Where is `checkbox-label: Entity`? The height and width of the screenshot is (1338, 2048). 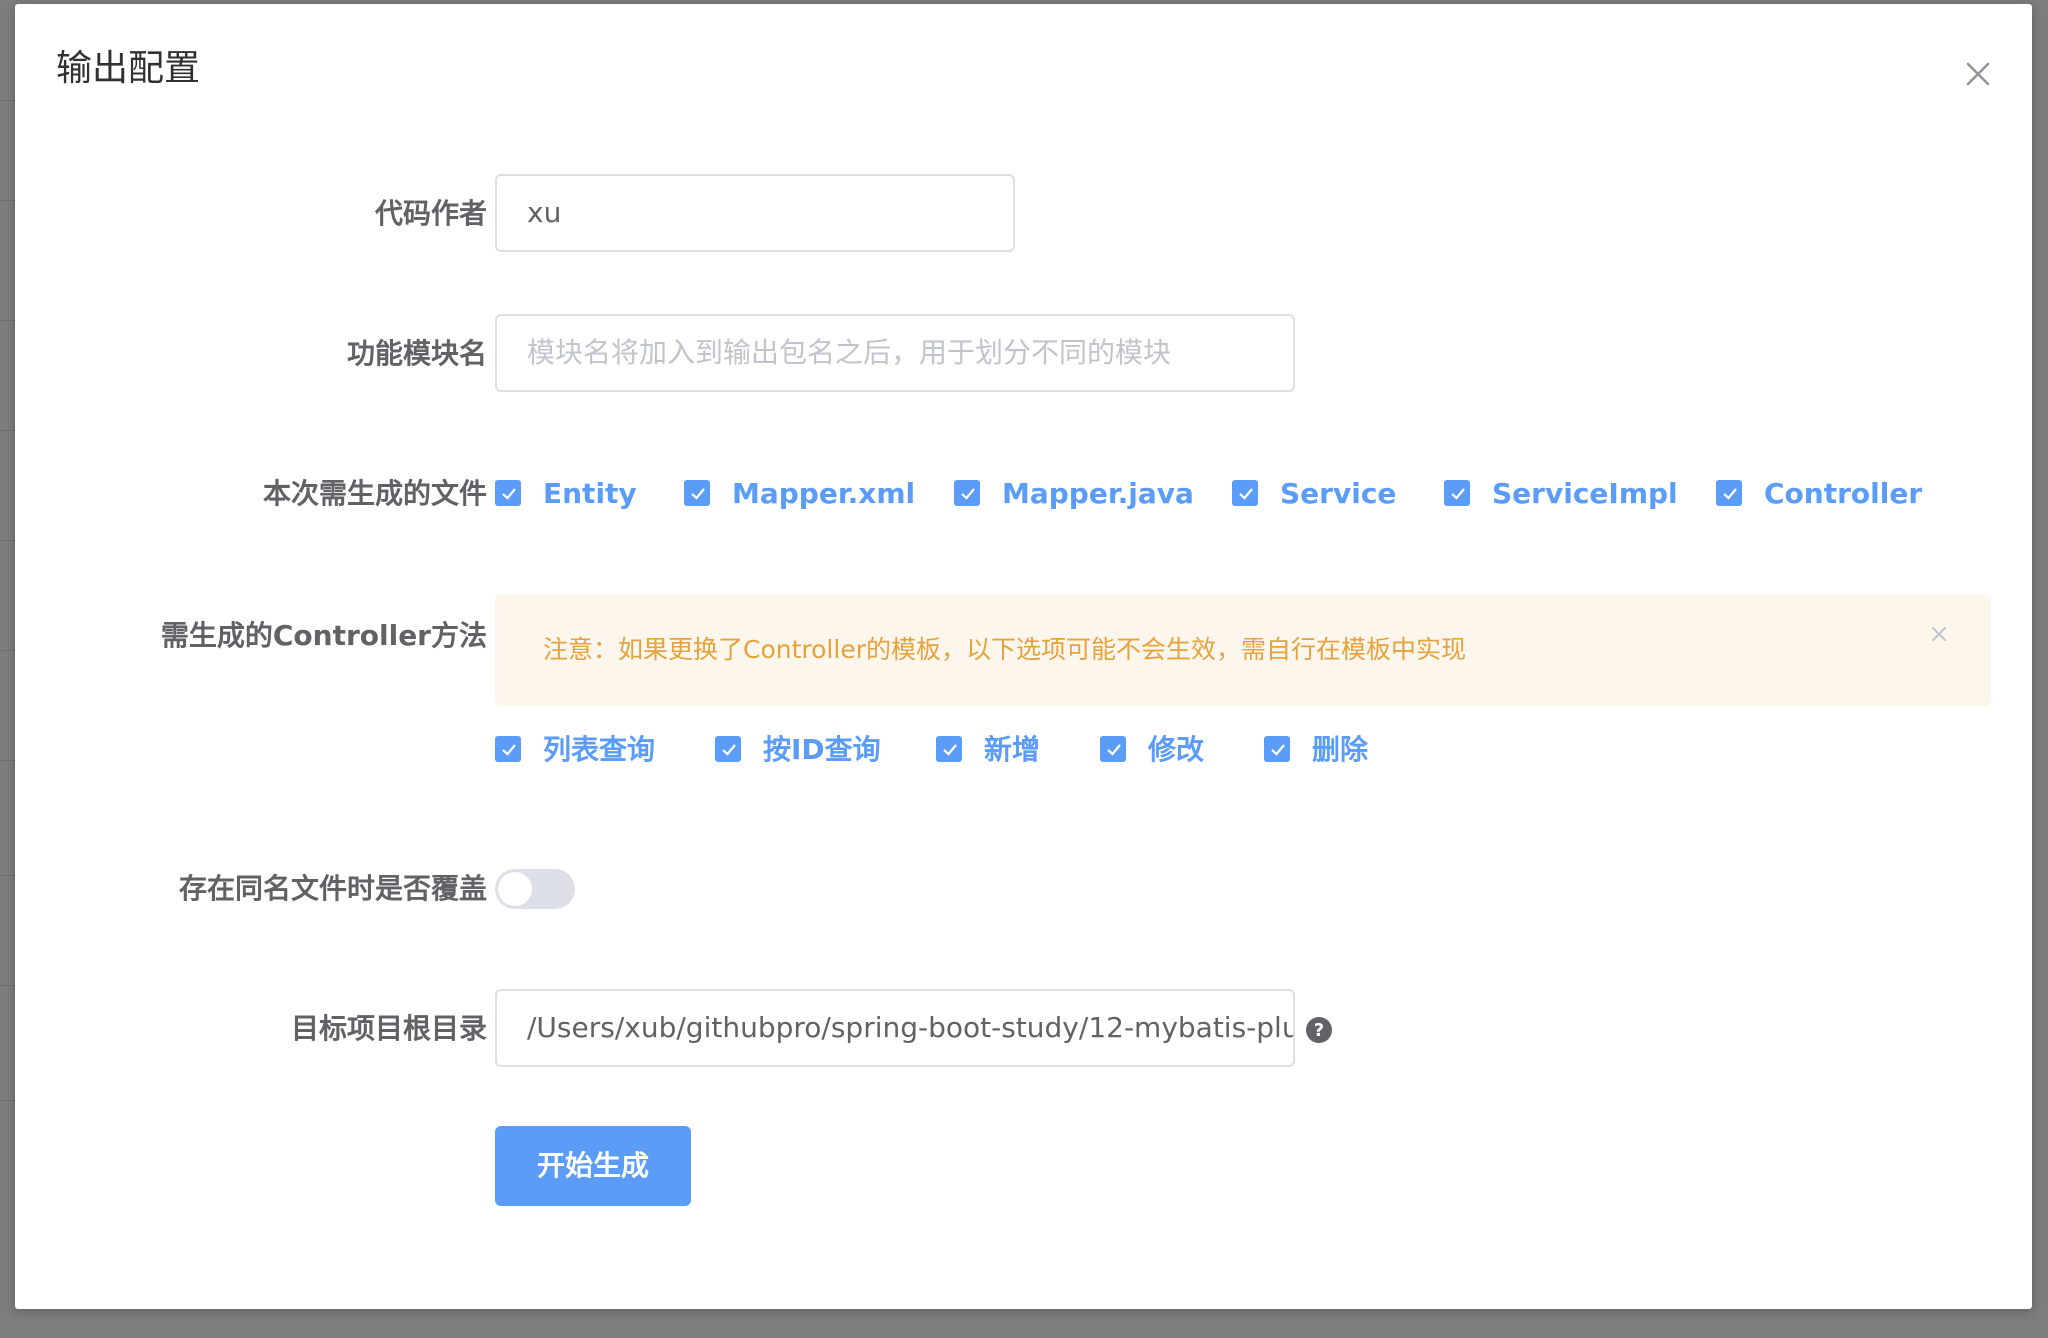 checkbox-label: Entity is located at coordinates (590, 493).